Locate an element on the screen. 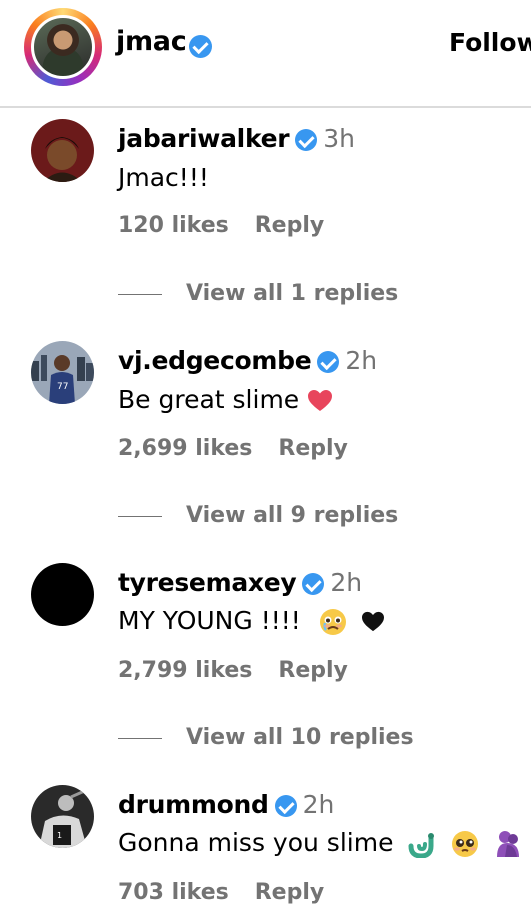 The height and width of the screenshot is (917, 531). svg-text: 77 is located at coordinates (62, 387).